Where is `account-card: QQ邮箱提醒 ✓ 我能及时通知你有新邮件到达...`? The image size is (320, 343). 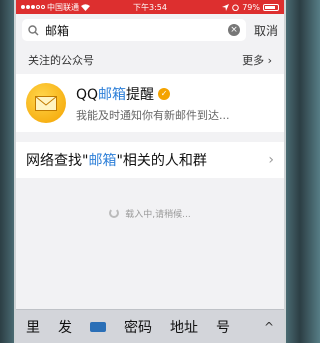 account-card: QQ邮箱提醒 ✓ 我能及时通知你有新邮件到达... is located at coordinates (150, 103).